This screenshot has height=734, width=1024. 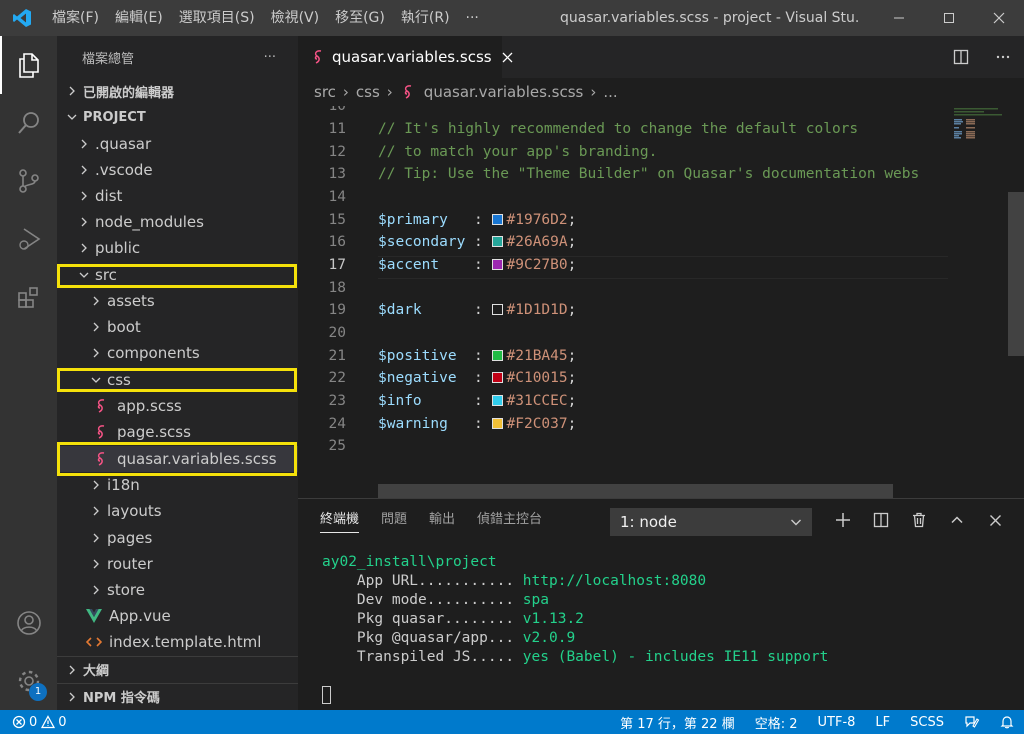 What do you see at coordinates (507, 57) in the screenshot?
I see `tab-close-button` at bounding box center [507, 57].